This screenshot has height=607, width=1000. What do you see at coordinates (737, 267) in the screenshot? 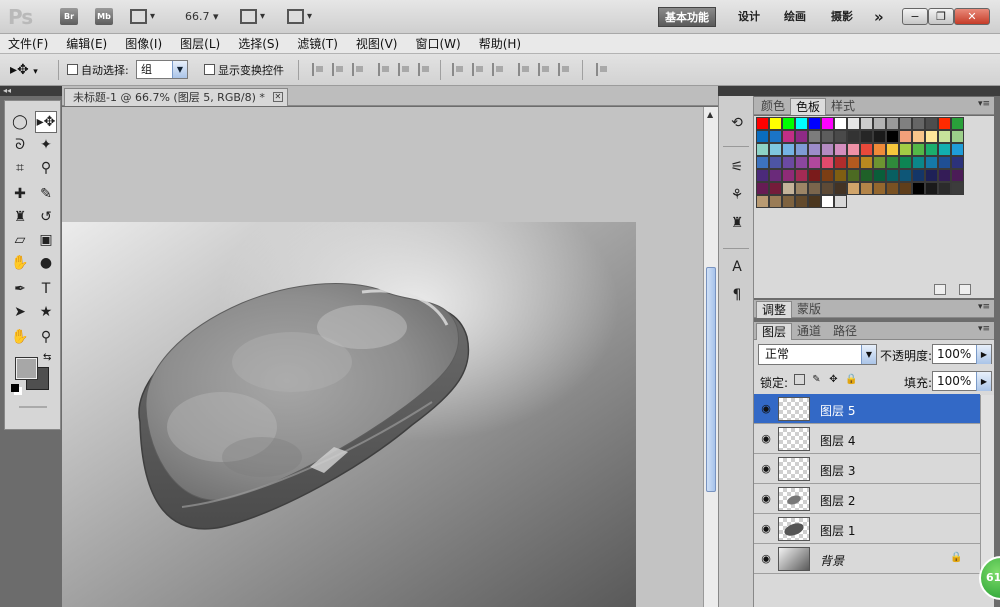
I see `character-panel-icon: A` at bounding box center [737, 267].